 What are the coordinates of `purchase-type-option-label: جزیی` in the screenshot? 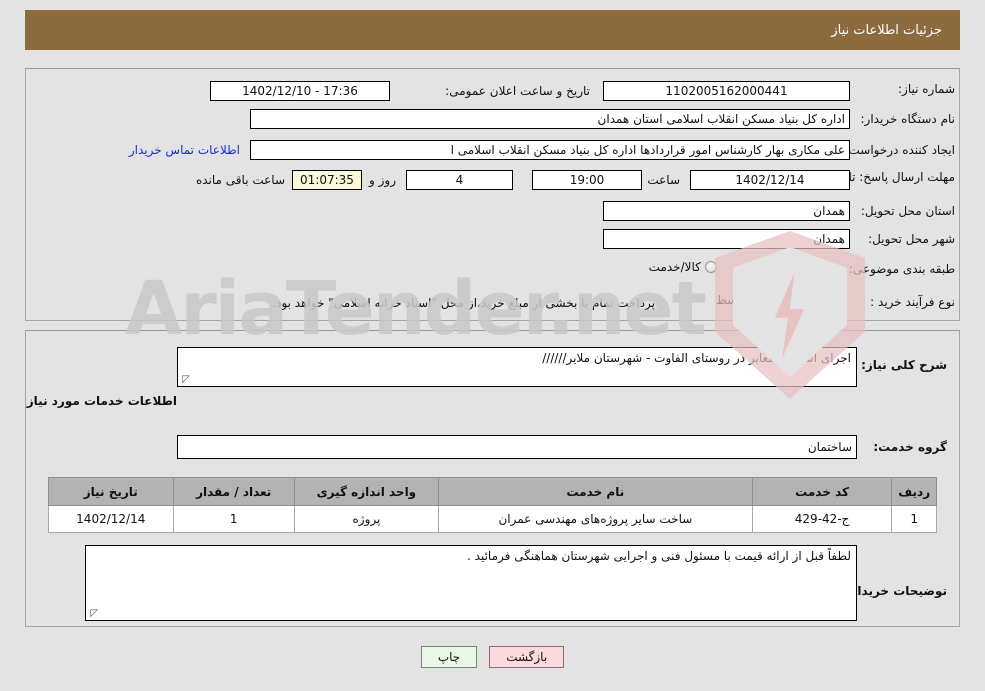 It's located at (799, 300).